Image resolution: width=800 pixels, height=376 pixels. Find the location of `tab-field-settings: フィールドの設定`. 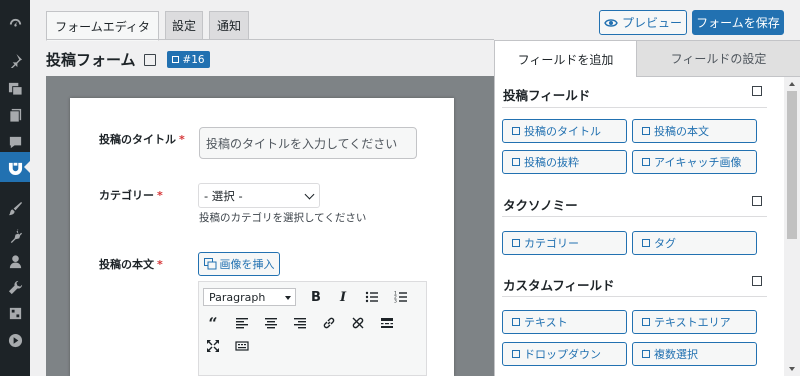

tab-field-settings: フィールドの設定 is located at coordinates (718, 58).